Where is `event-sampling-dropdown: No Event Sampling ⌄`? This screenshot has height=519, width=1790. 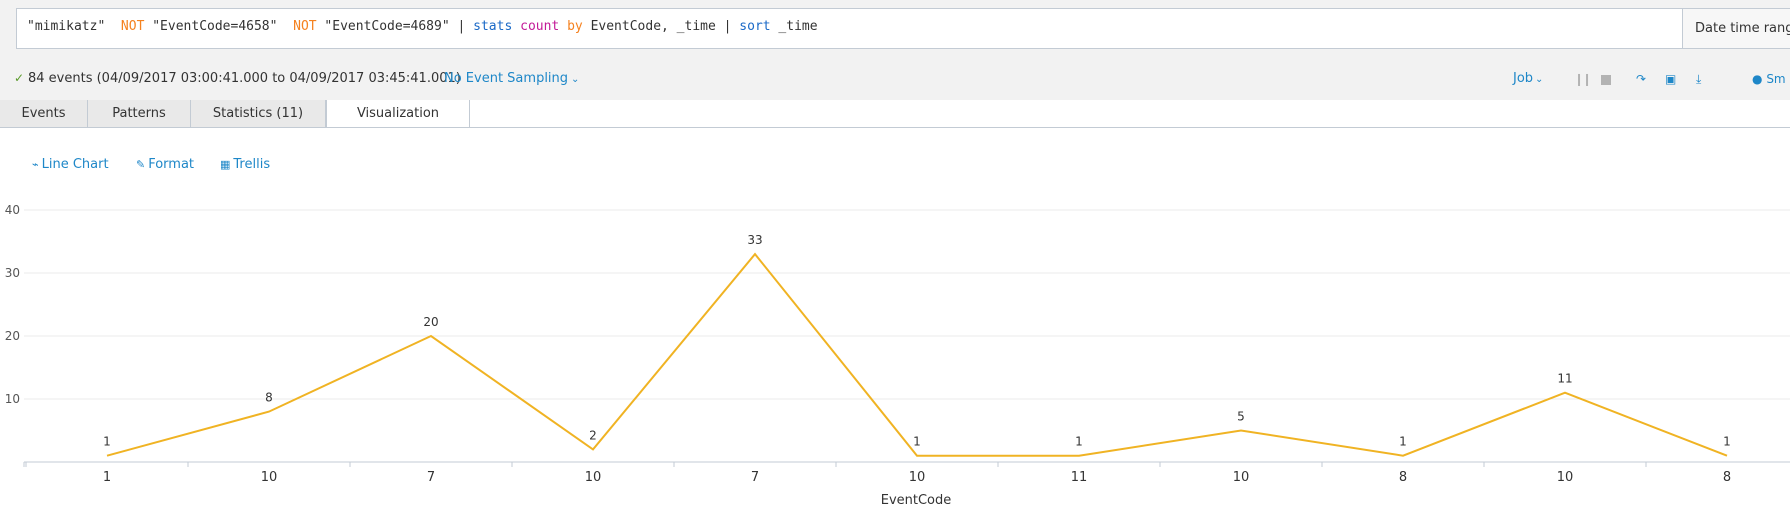 event-sampling-dropdown: No Event Sampling ⌄ is located at coordinates (511, 78).